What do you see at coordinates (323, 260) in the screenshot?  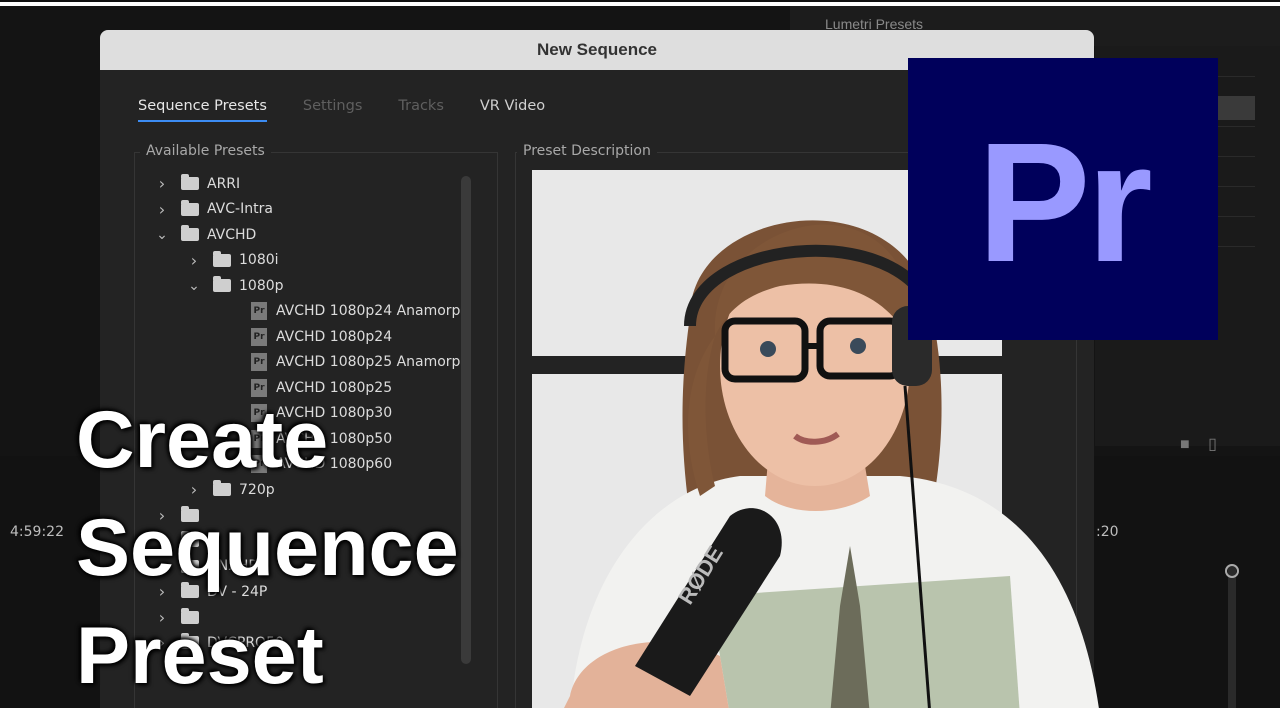 I see `preset-folder: › 1080i` at bounding box center [323, 260].